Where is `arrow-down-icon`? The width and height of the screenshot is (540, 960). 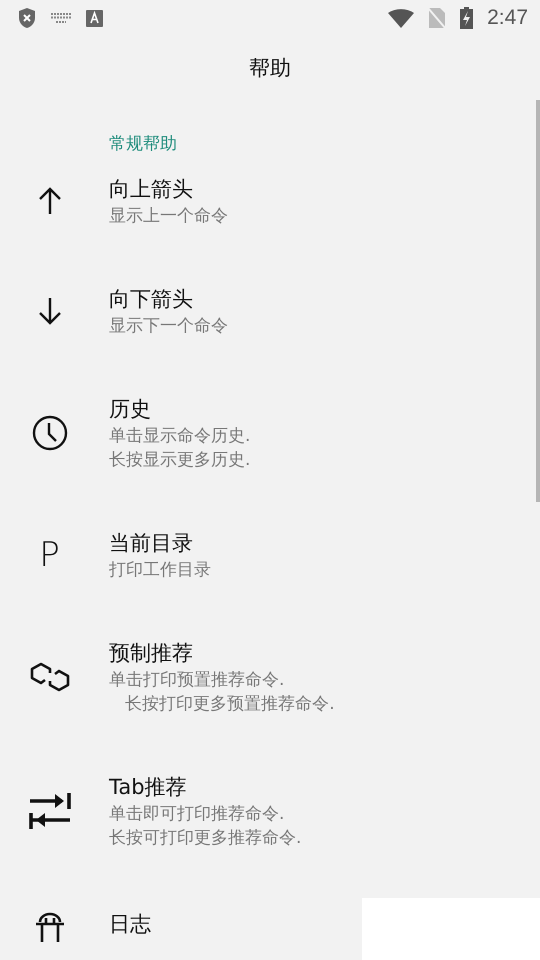
arrow-down-icon is located at coordinates (49, 311).